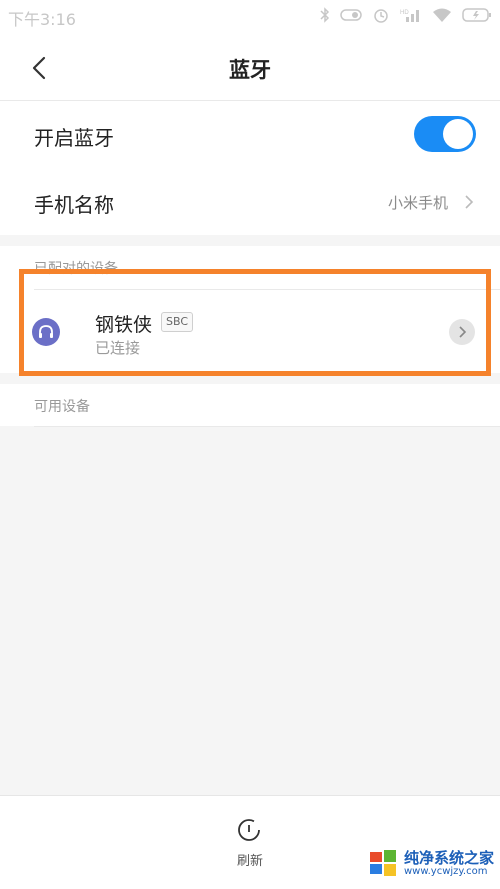 The height and width of the screenshot is (889, 500). What do you see at coordinates (442, 15) in the screenshot?
I see `wifi-icon` at bounding box center [442, 15].